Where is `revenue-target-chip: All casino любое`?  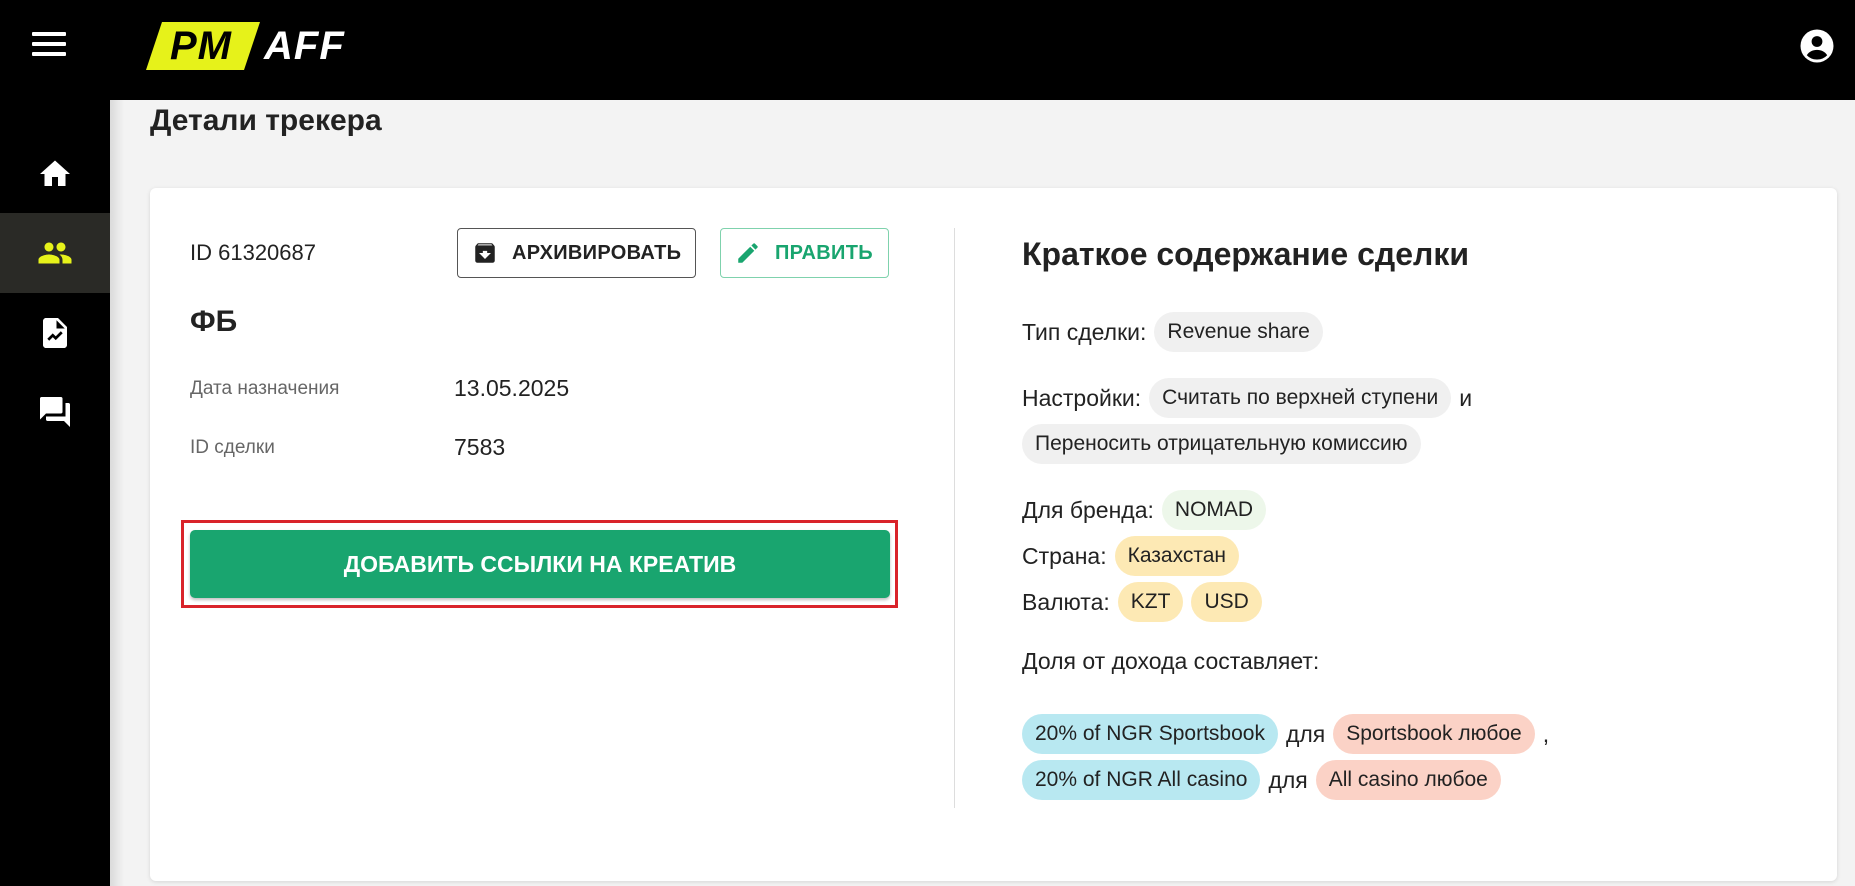 revenue-target-chip: All casino любое is located at coordinates (1408, 780).